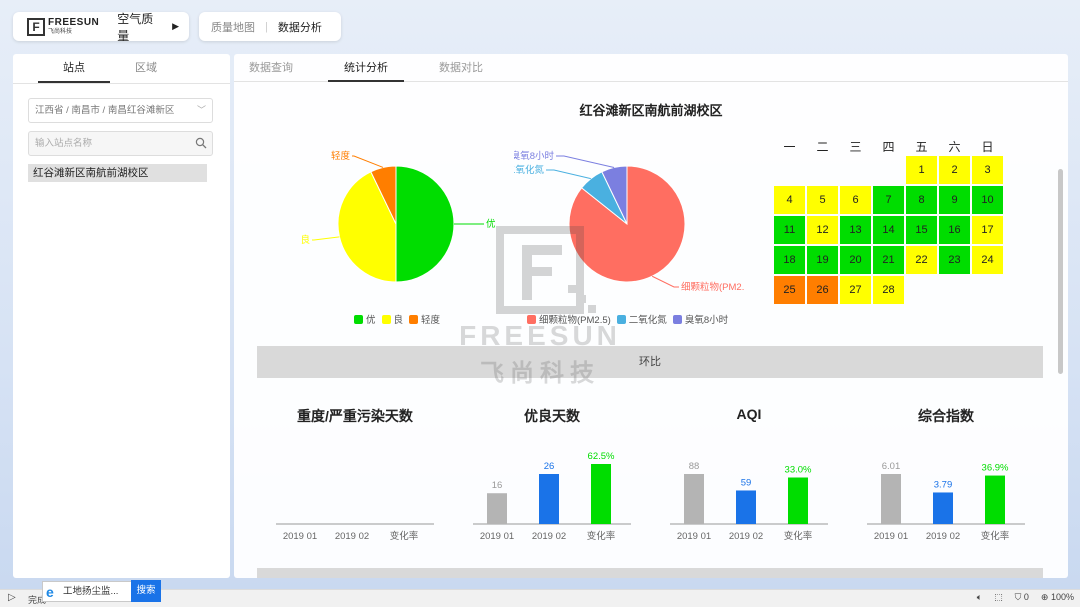  I want to click on calendar-day-cell: 12, so click(822, 230).